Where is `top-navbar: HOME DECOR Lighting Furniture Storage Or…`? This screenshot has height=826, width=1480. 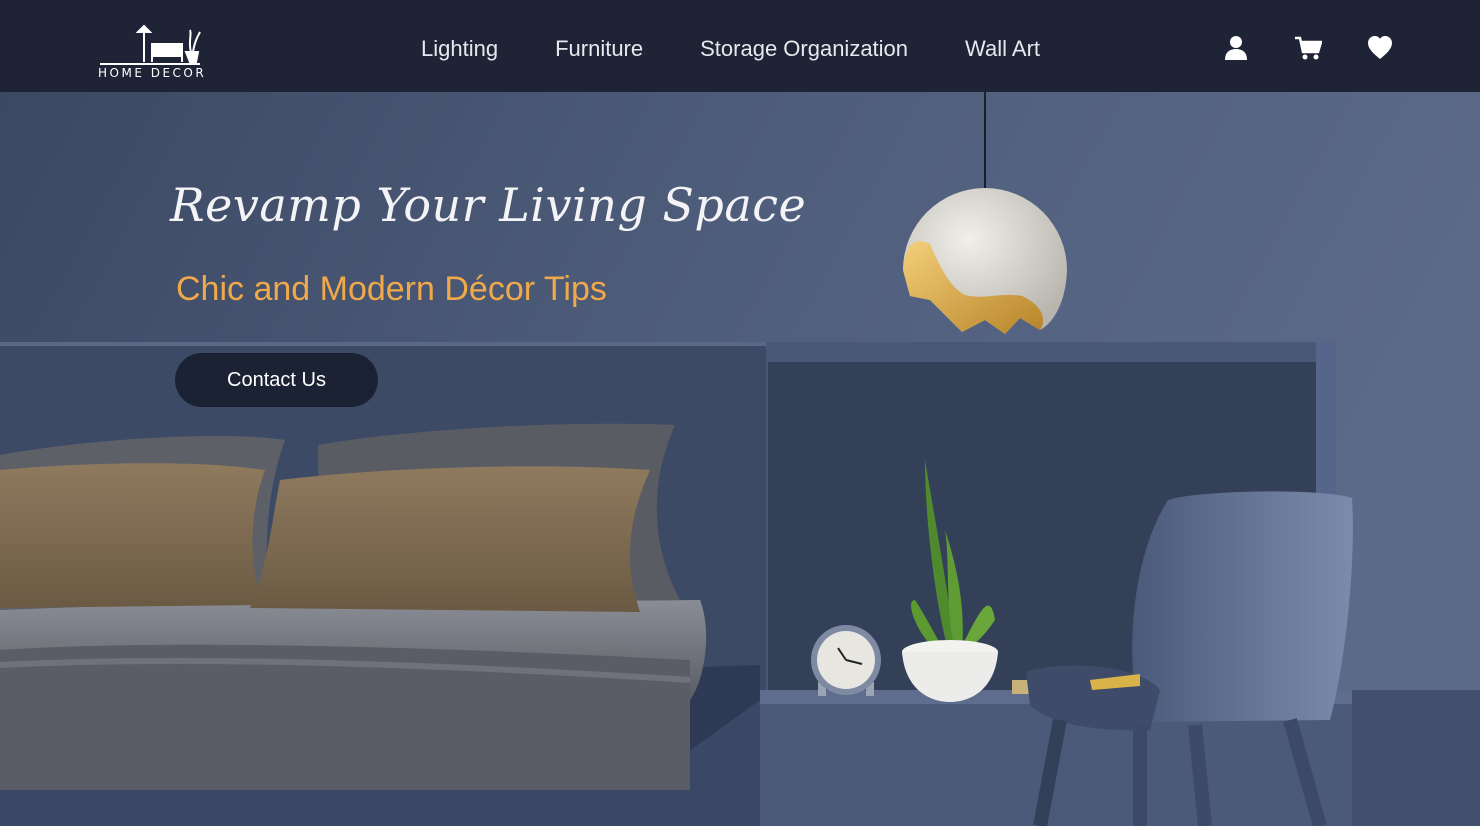 top-navbar: HOME DECOR Lighting Furniture Storage Or… is located at coordinates (740, 46).